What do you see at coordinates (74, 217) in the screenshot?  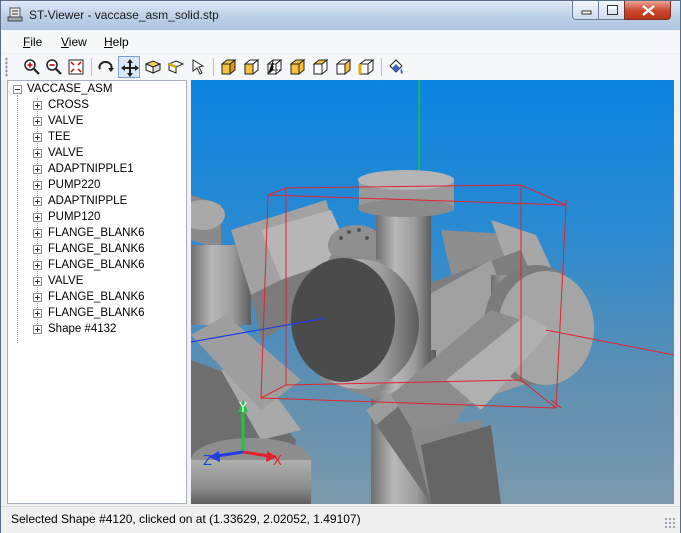 I see `tree-node-label: PUMP120` at bounding box center [74, 217].